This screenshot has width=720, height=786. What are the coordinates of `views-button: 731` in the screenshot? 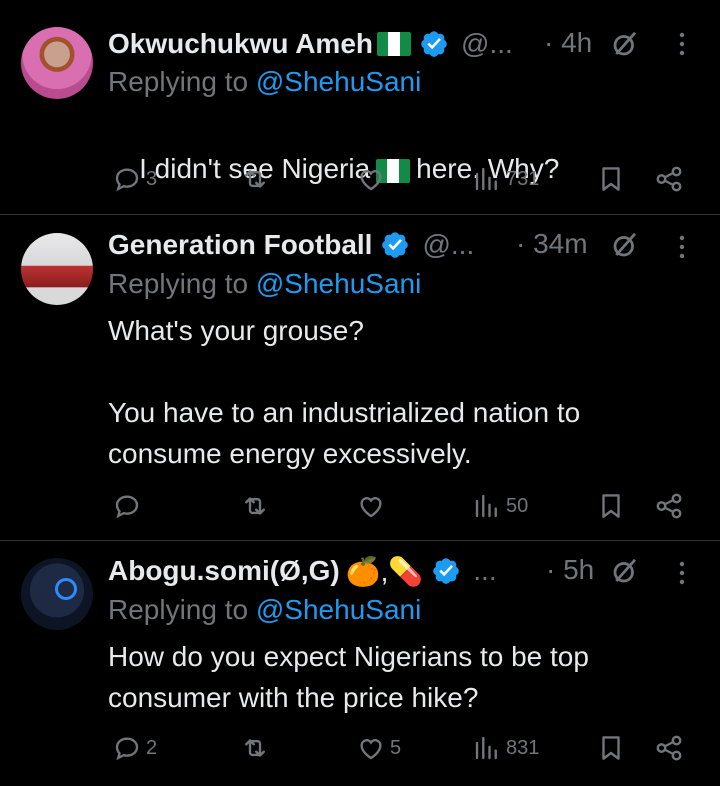 It's located at (505, 179).